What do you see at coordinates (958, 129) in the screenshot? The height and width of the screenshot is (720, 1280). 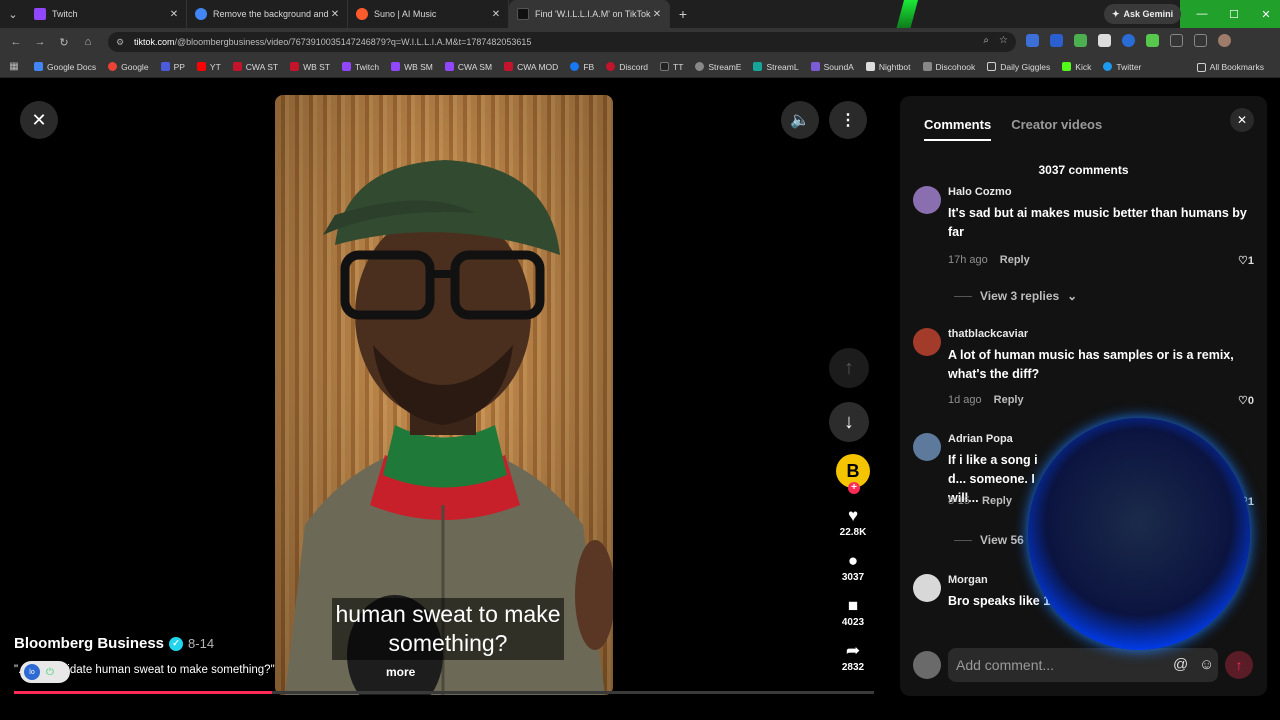 I see `tab-comments: Comments` at bounding box center [958, 129].